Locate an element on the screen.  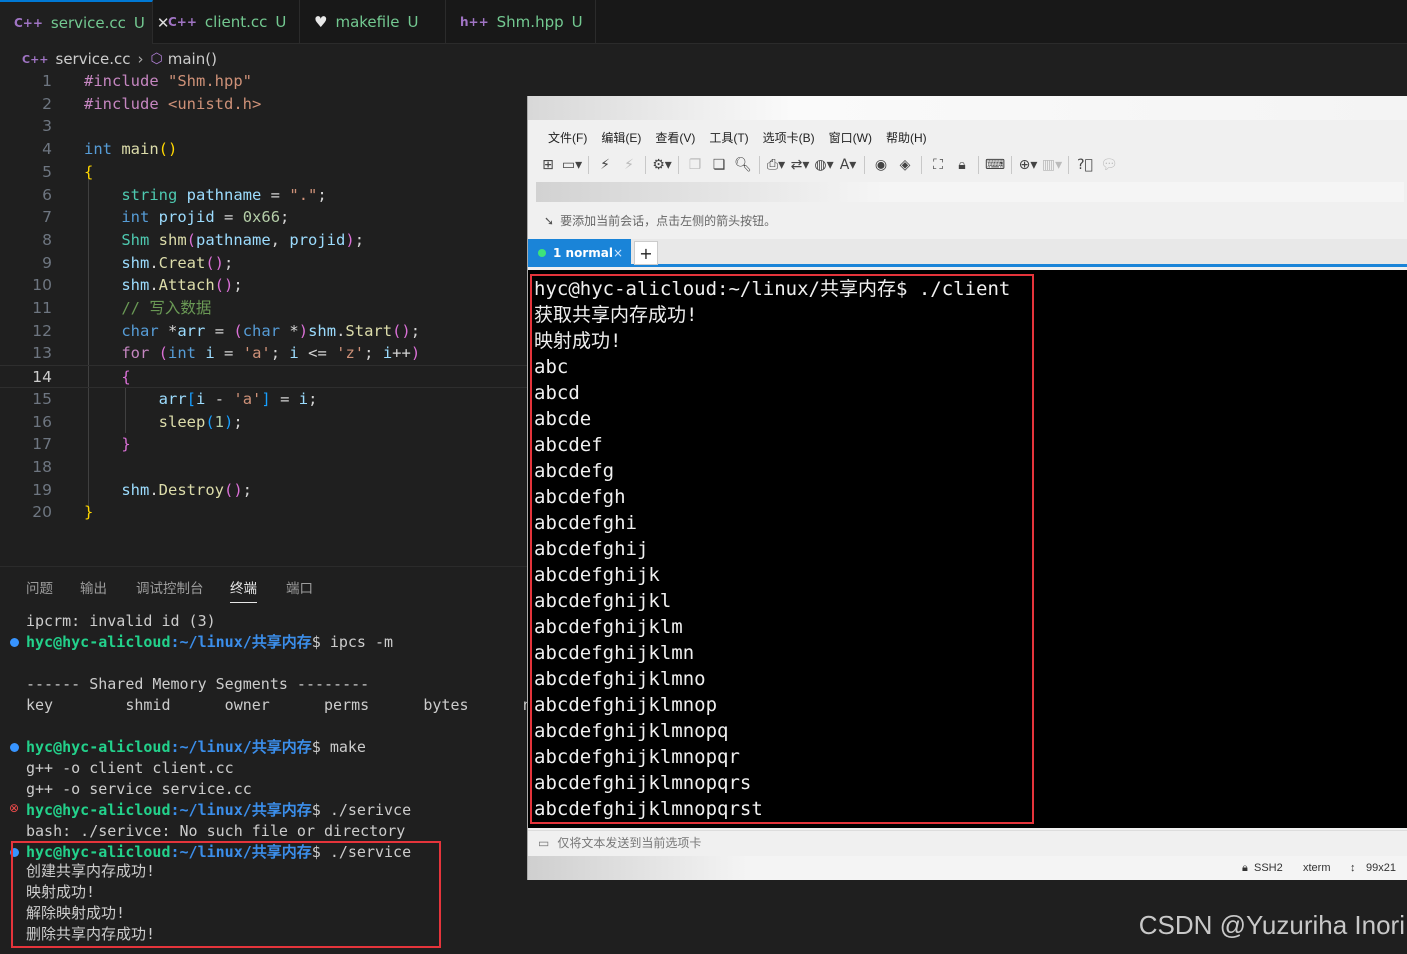
layout-icon: ▥▾ is located at coordinates (1052, 165).